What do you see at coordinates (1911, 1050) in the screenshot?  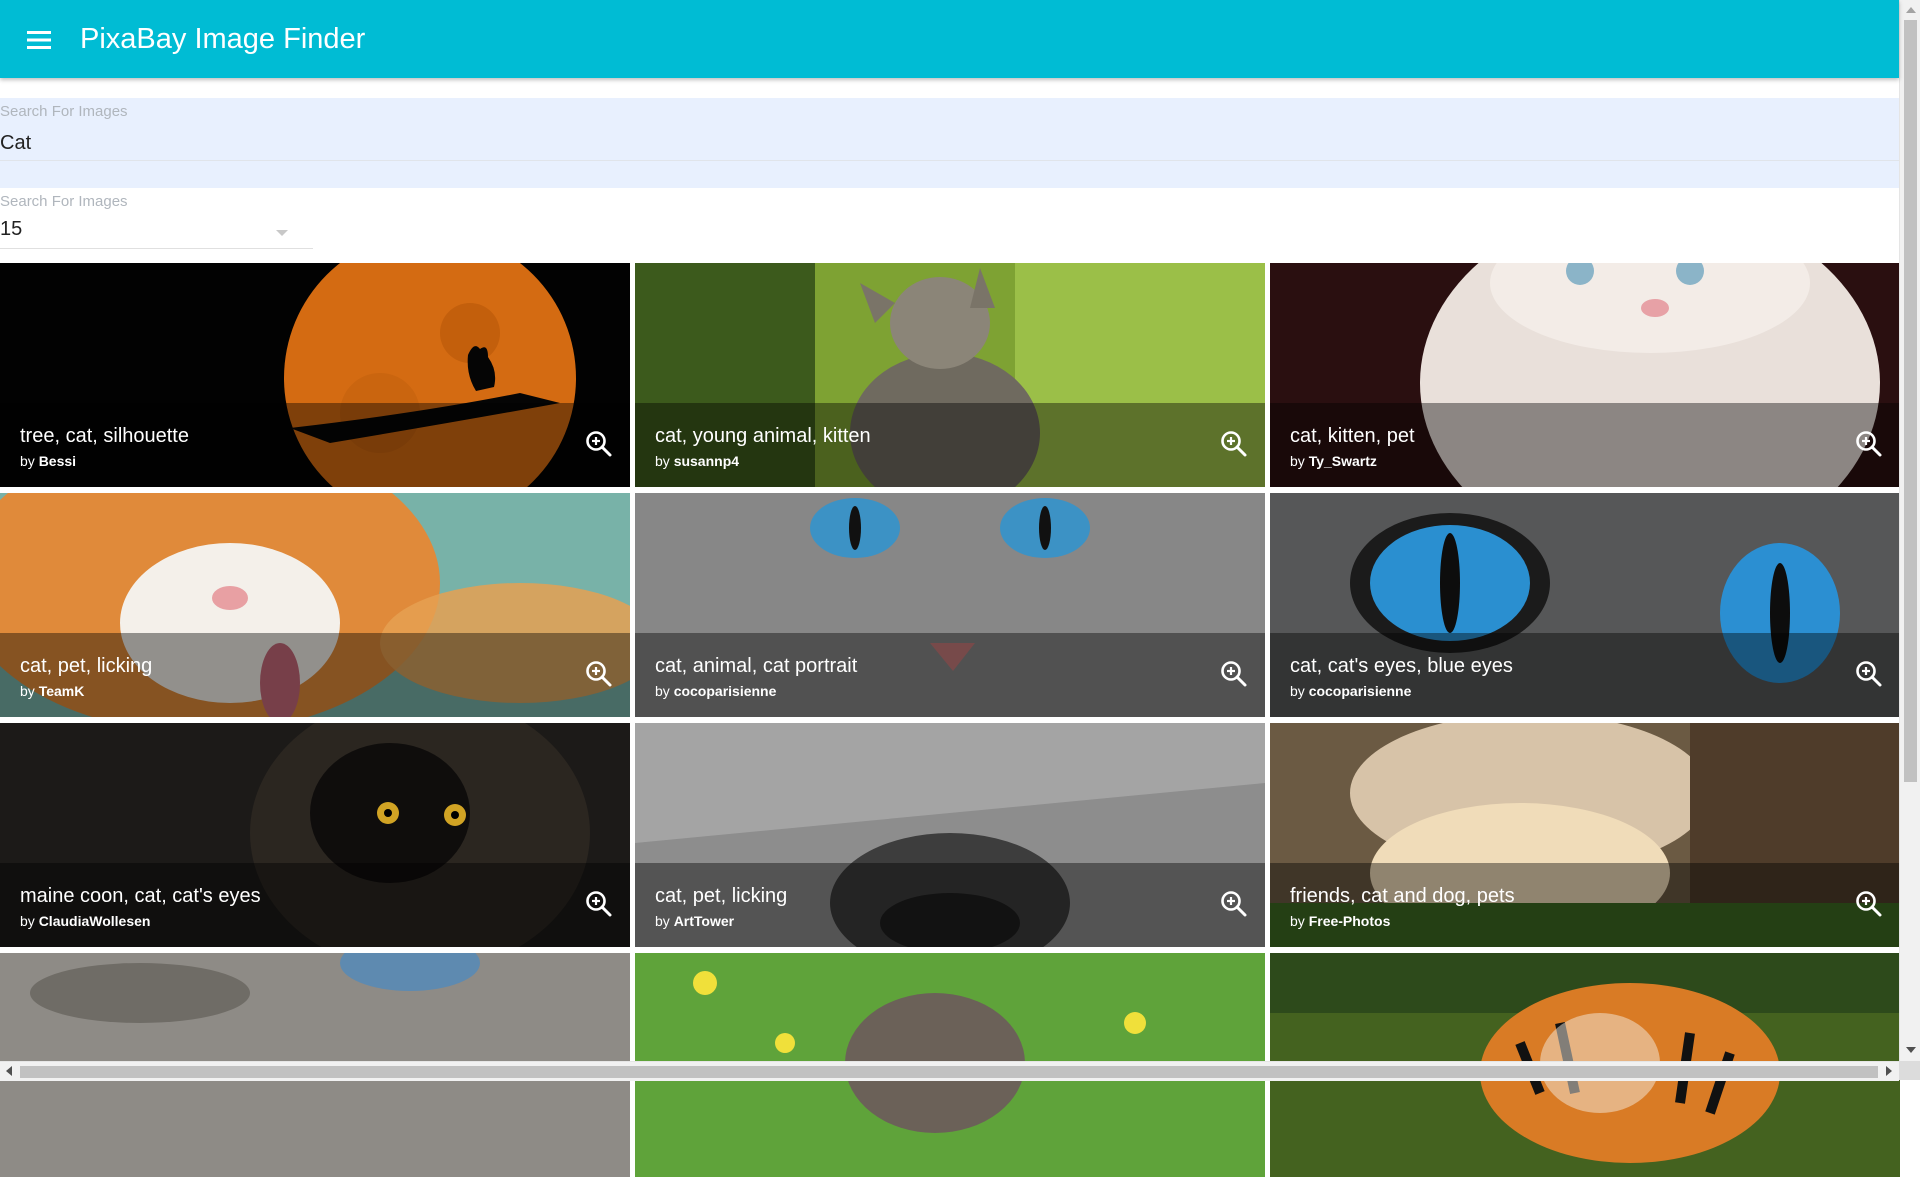 I see `scroll-down-arrow-icon` at bounding box center [1911, 1050].